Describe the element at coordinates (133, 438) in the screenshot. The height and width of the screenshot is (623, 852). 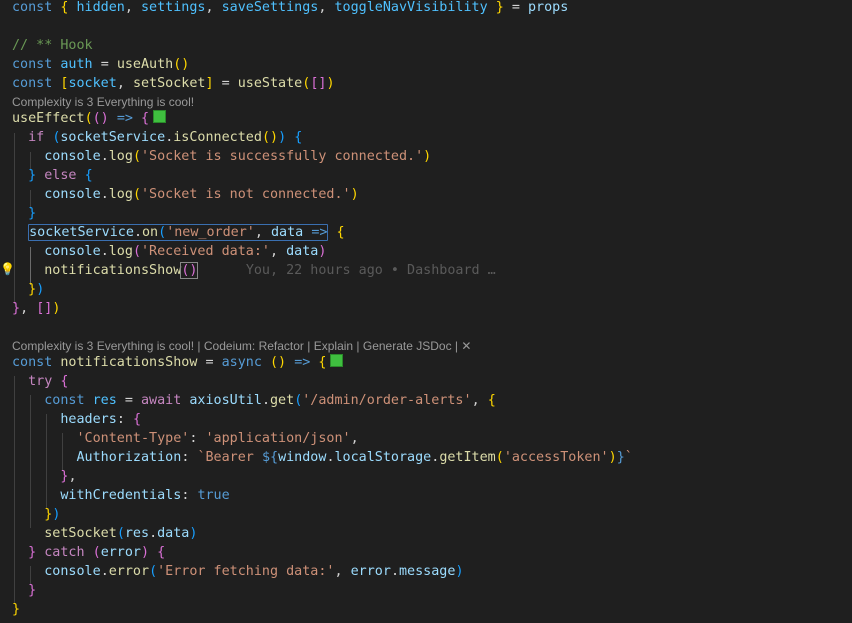
I see `token: 'Content-Type'` at that location.